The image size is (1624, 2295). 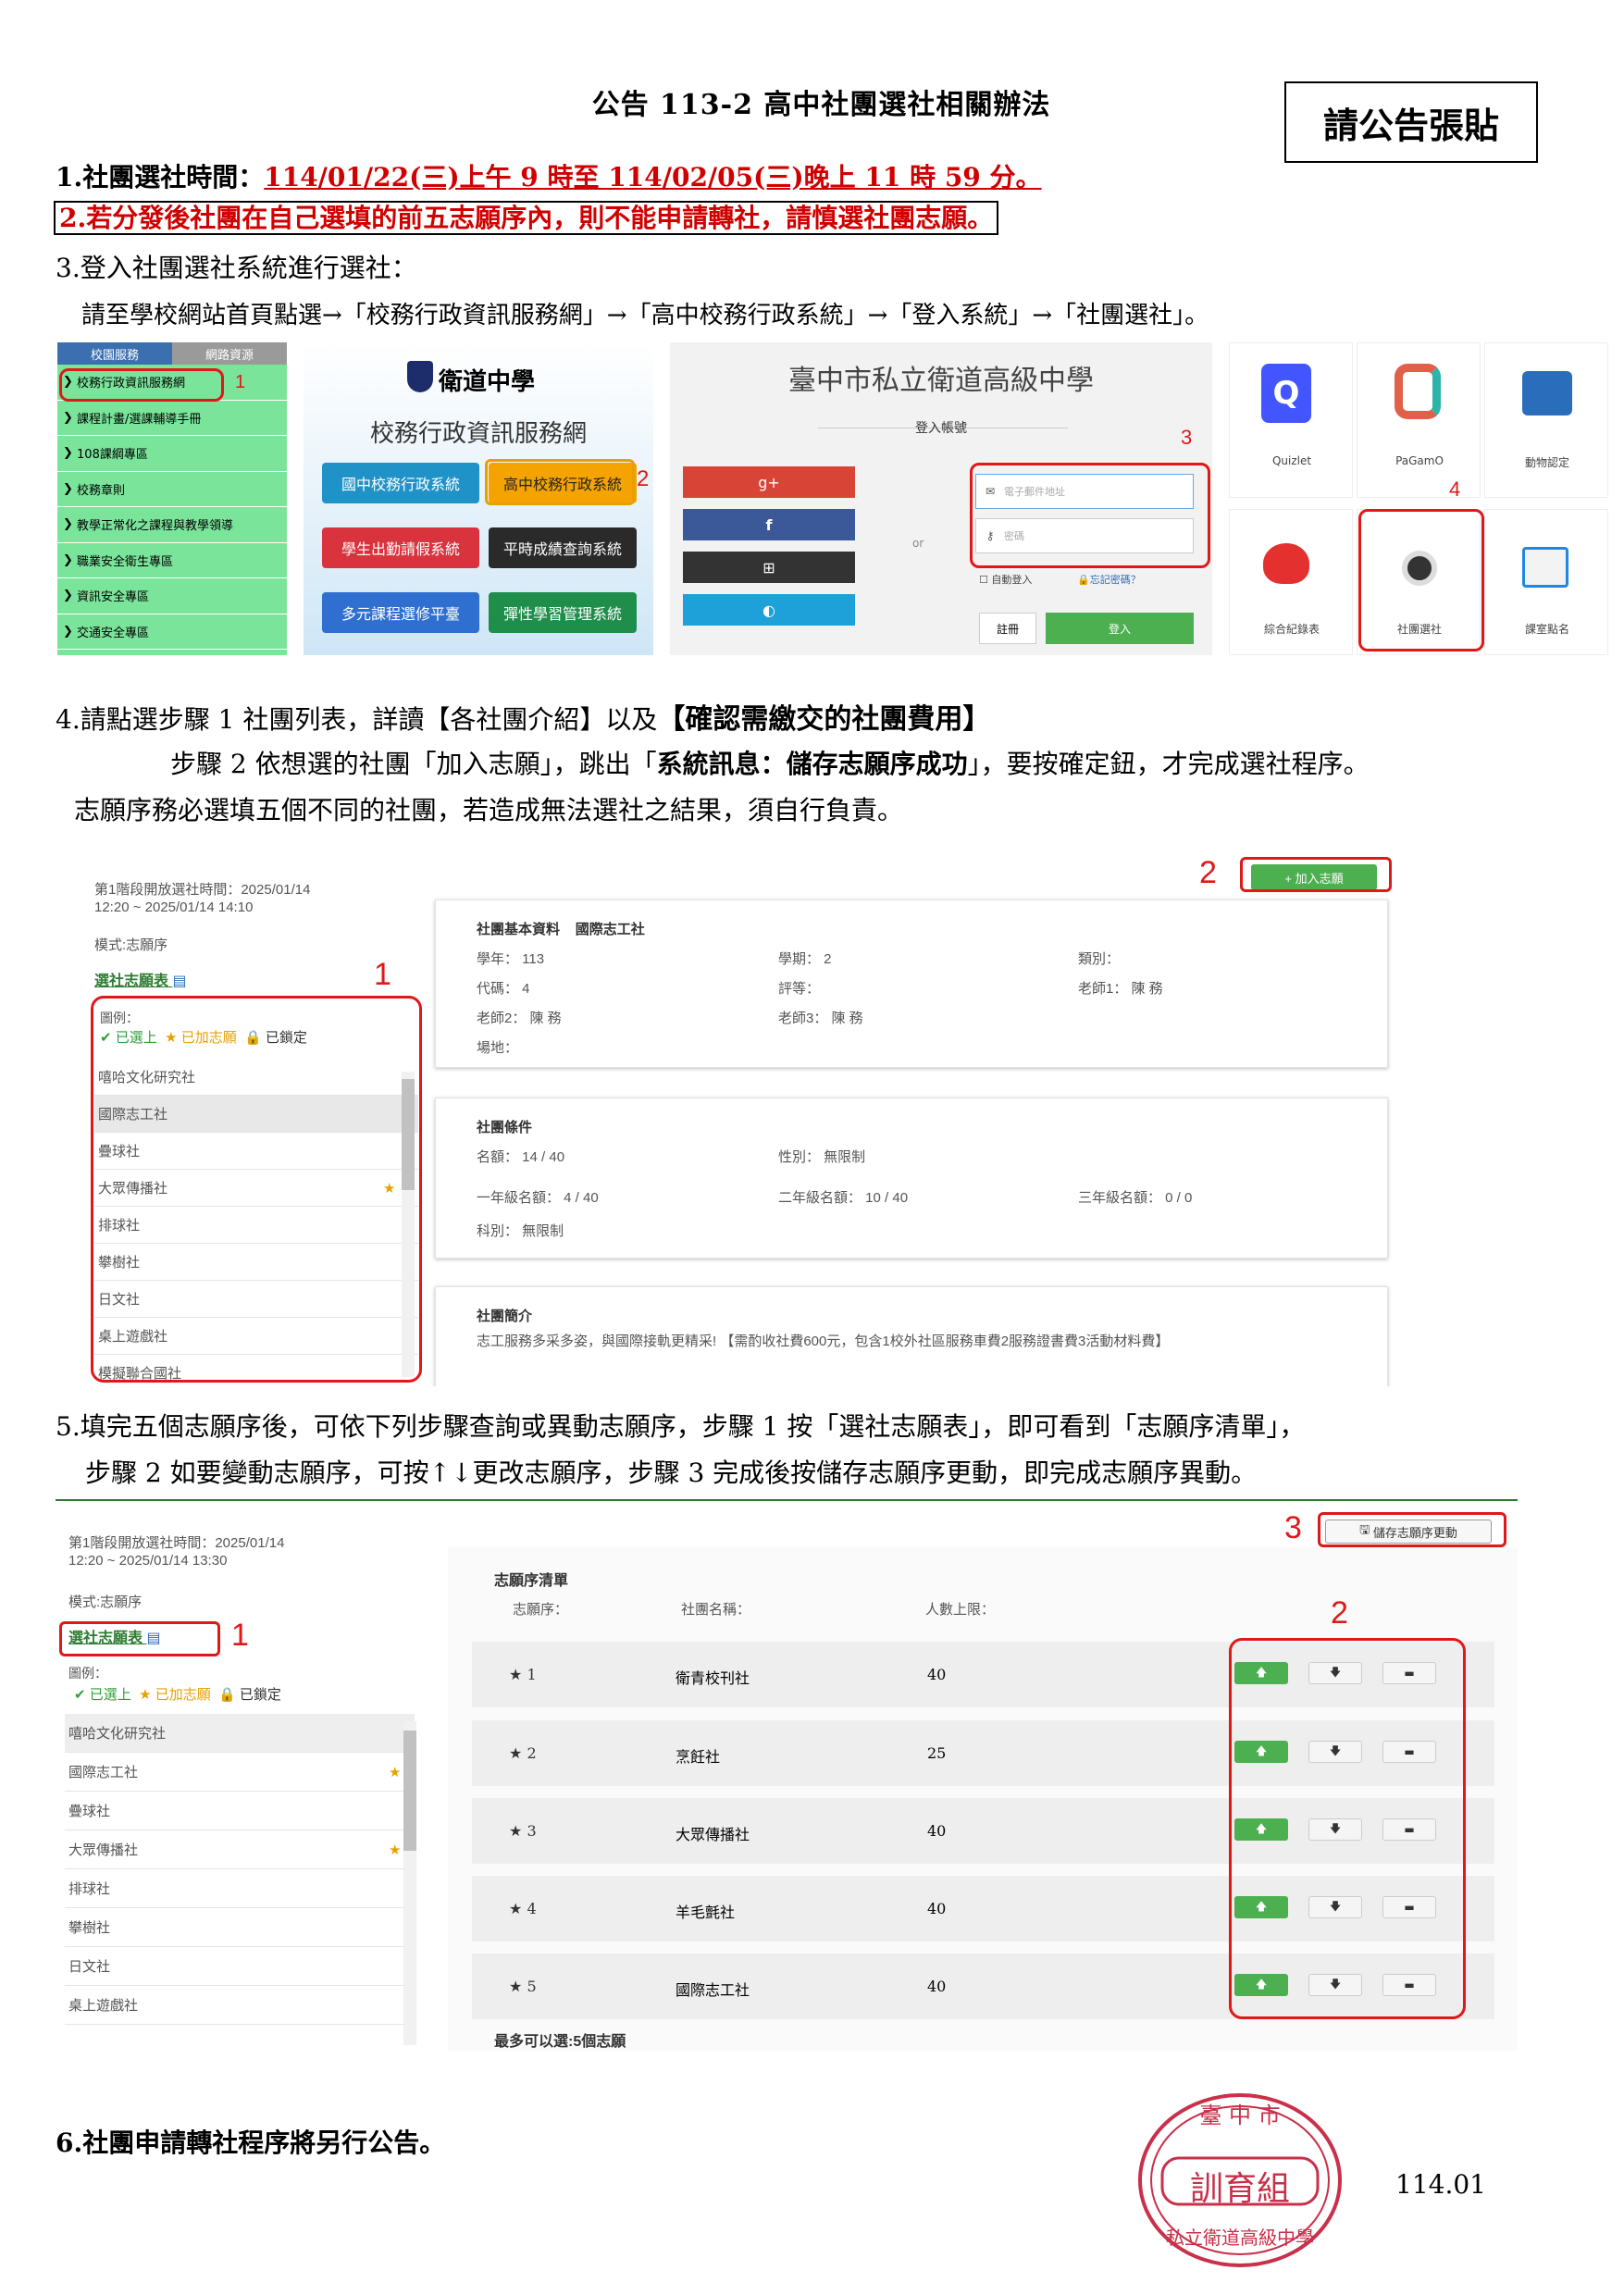 What do you see at coordinates (822, 1157) in the screenshot?
I see `condition-field: 性別： 無限制` at bounding box center [822, 1157].